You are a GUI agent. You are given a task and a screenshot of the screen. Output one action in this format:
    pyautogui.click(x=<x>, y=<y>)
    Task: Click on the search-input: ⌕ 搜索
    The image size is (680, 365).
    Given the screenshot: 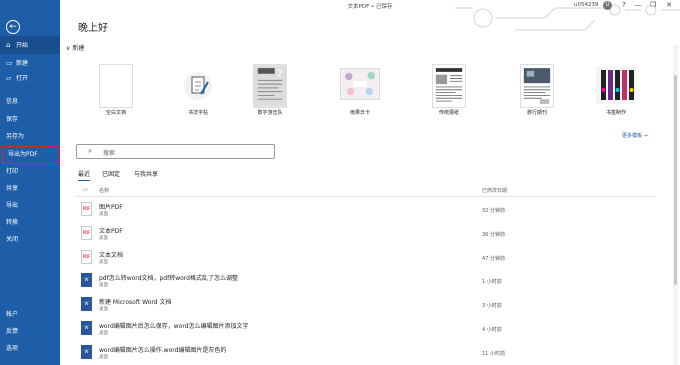 What is the action you would take?
    pyautogui.click(x=175, y=151)
    